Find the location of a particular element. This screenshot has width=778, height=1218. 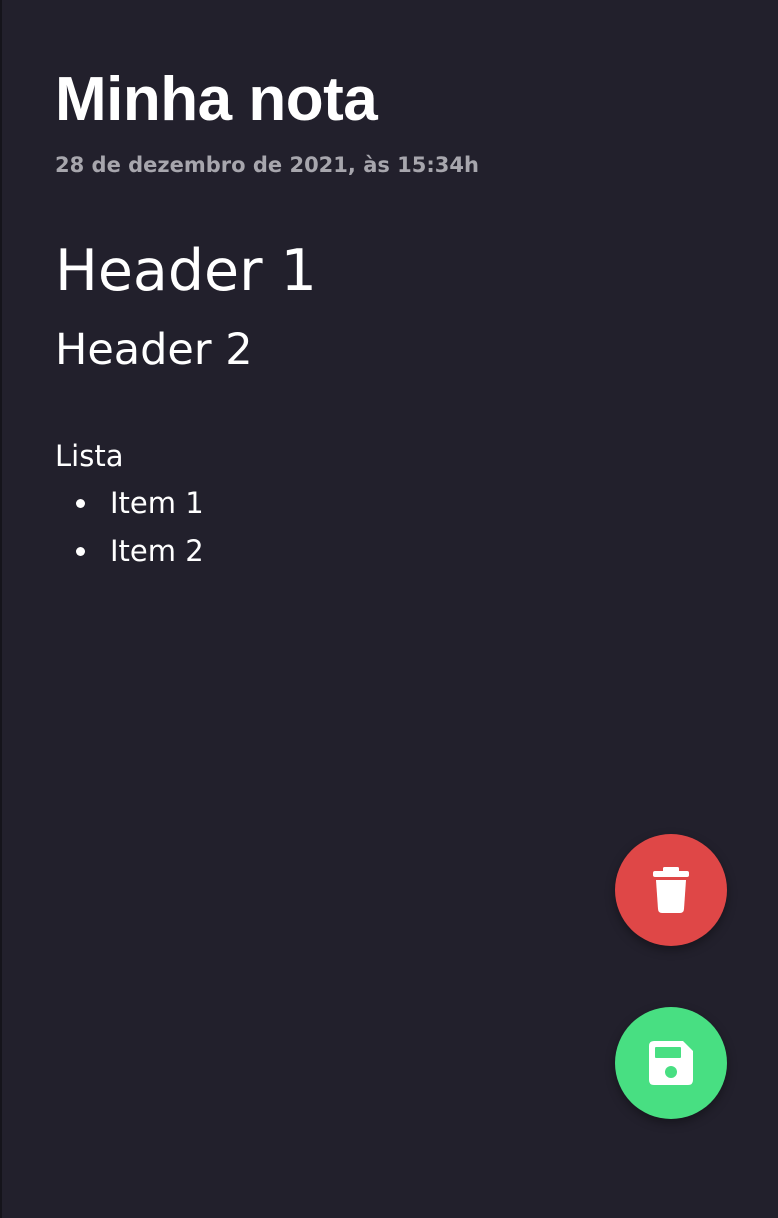

left-edge is located at coordinates (1, 609).